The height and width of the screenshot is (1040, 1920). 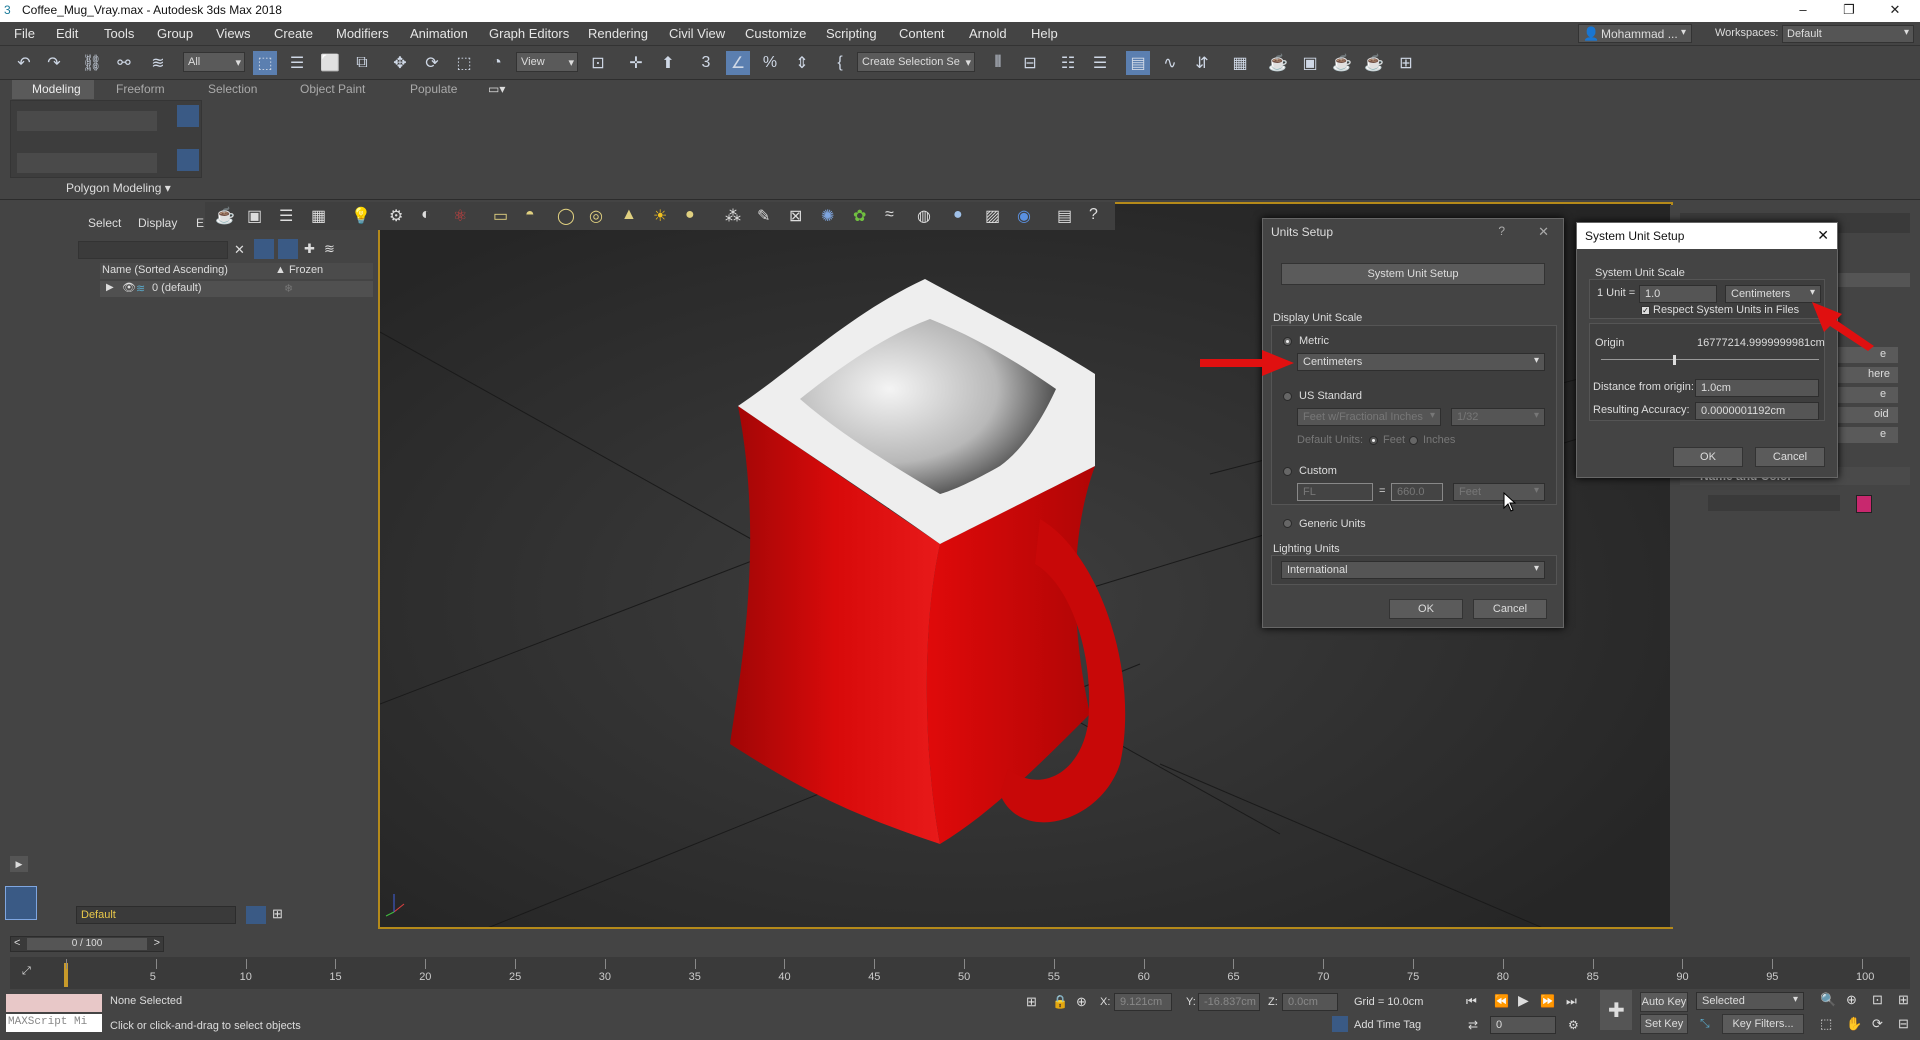 I want to click on plane-object-icon: ⊠, so click(x=795, y=216).